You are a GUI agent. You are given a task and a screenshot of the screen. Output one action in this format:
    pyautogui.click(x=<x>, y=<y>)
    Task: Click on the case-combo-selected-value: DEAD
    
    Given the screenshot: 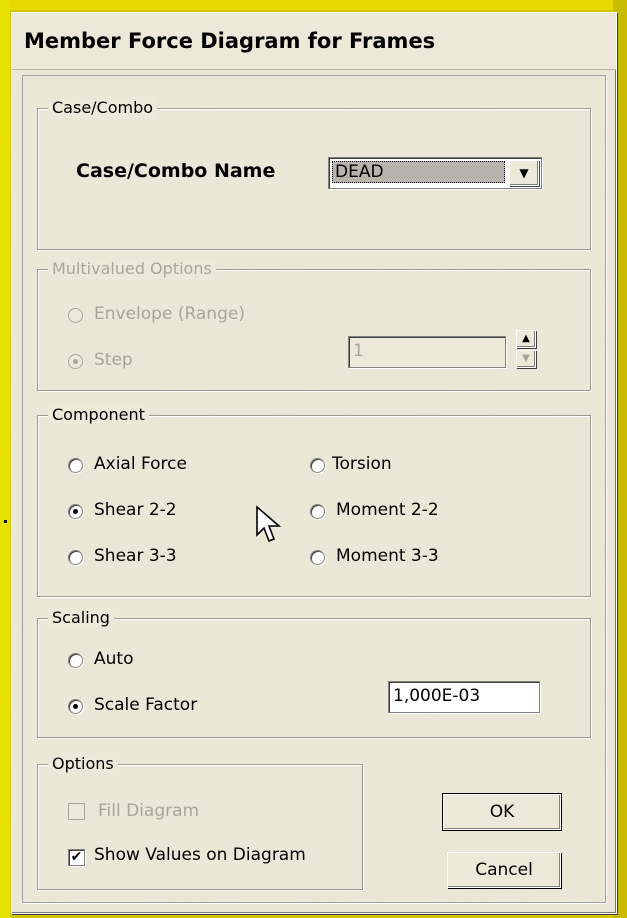 What is the action you would take?
    pyautogui.click(x=418, y=172)
    